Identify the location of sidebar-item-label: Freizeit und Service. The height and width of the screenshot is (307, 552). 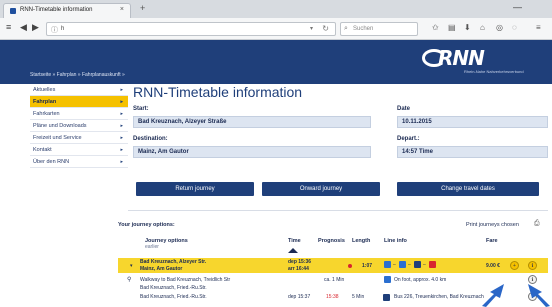
(57, 138).